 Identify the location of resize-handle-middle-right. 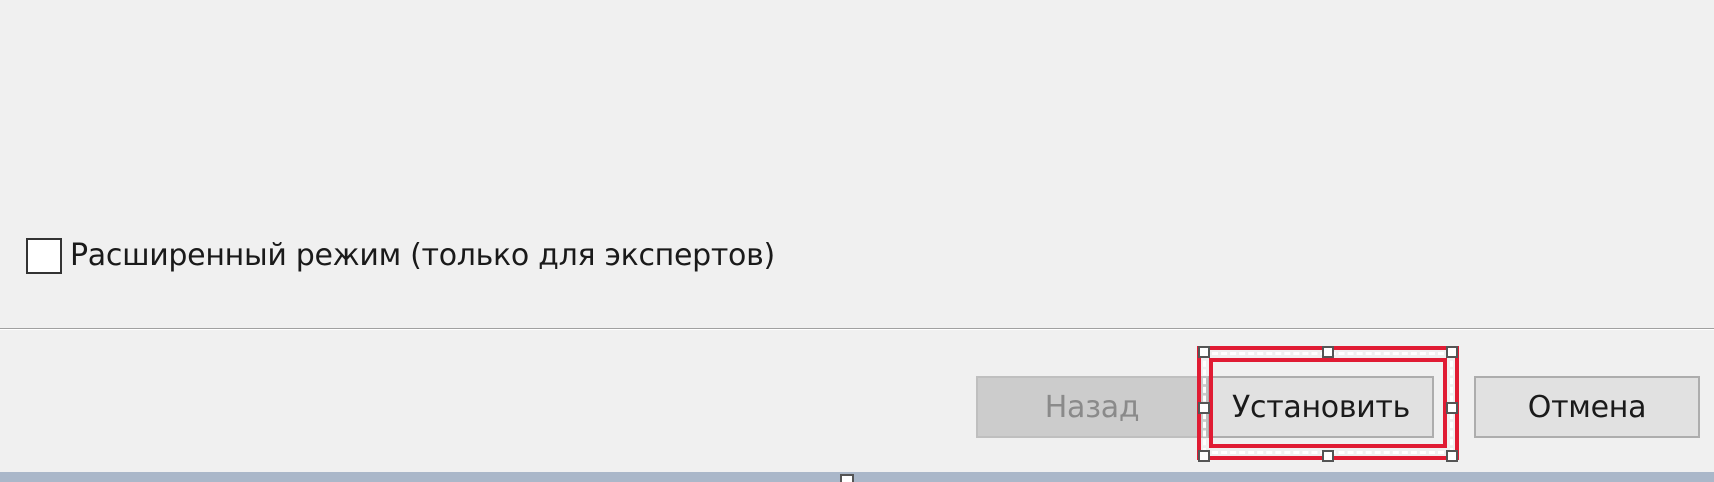
(1452, 408).